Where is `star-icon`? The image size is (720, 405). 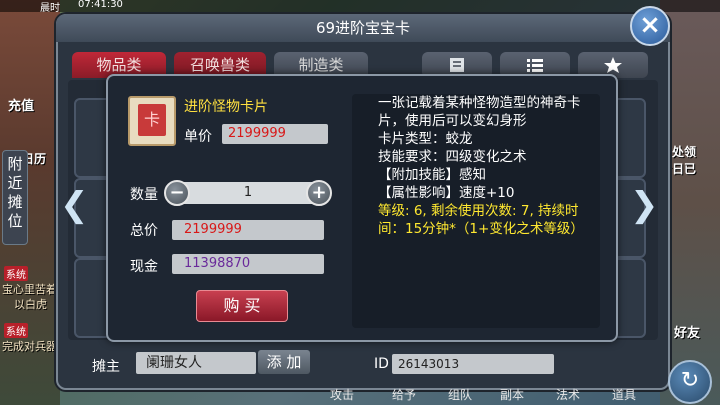
star-icon is located at coordinates (613, 65).